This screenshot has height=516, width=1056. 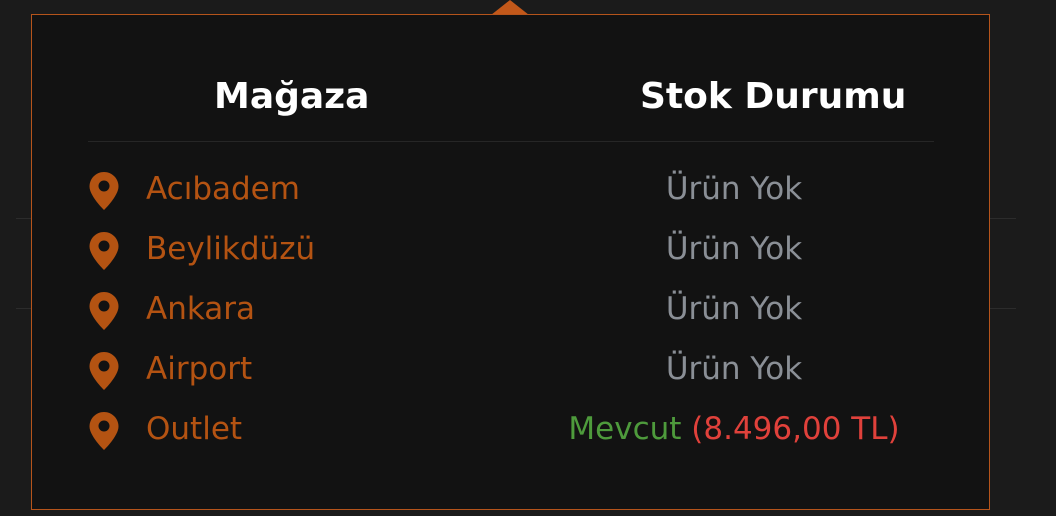 I want to click on store-name: Beylikdüzü, so click(x=230, y=249).